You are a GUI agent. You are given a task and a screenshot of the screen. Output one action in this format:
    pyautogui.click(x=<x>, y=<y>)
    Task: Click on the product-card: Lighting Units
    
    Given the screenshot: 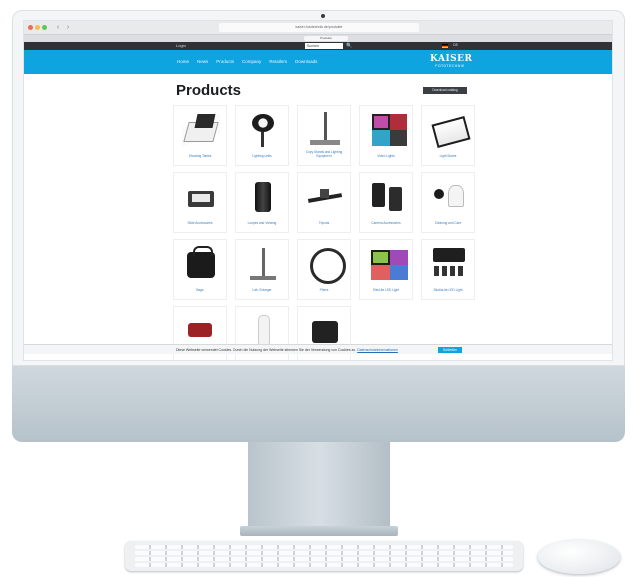 What is the action you would take?
    pyautogui.click(x=262, y=135)
    